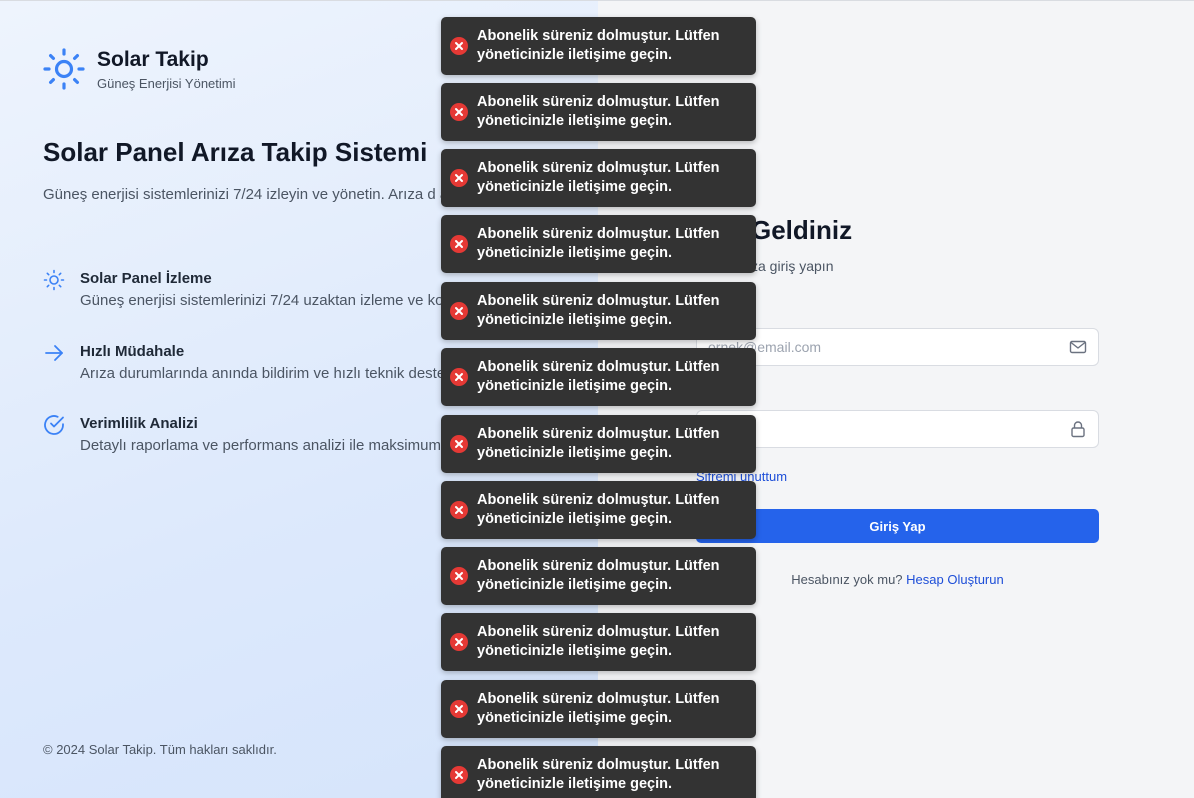 This screenshot has height=798, width=1194. Describe the element at coordinates (54, 425) in the screenshot. I see `check-circle-icon` at that location.